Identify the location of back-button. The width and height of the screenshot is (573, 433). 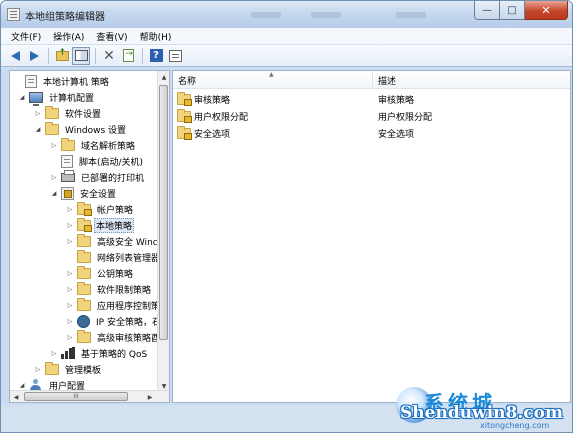
(15, 56).